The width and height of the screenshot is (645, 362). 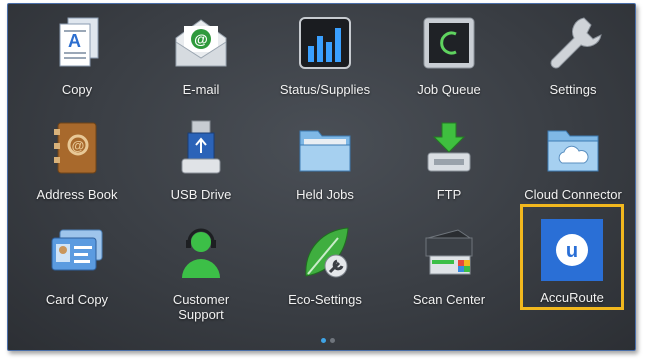 I want to click on app-label: Held Jobs, so click(x=325, y=194).